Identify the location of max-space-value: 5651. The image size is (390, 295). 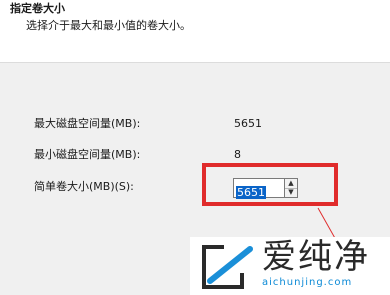
(248, 123).